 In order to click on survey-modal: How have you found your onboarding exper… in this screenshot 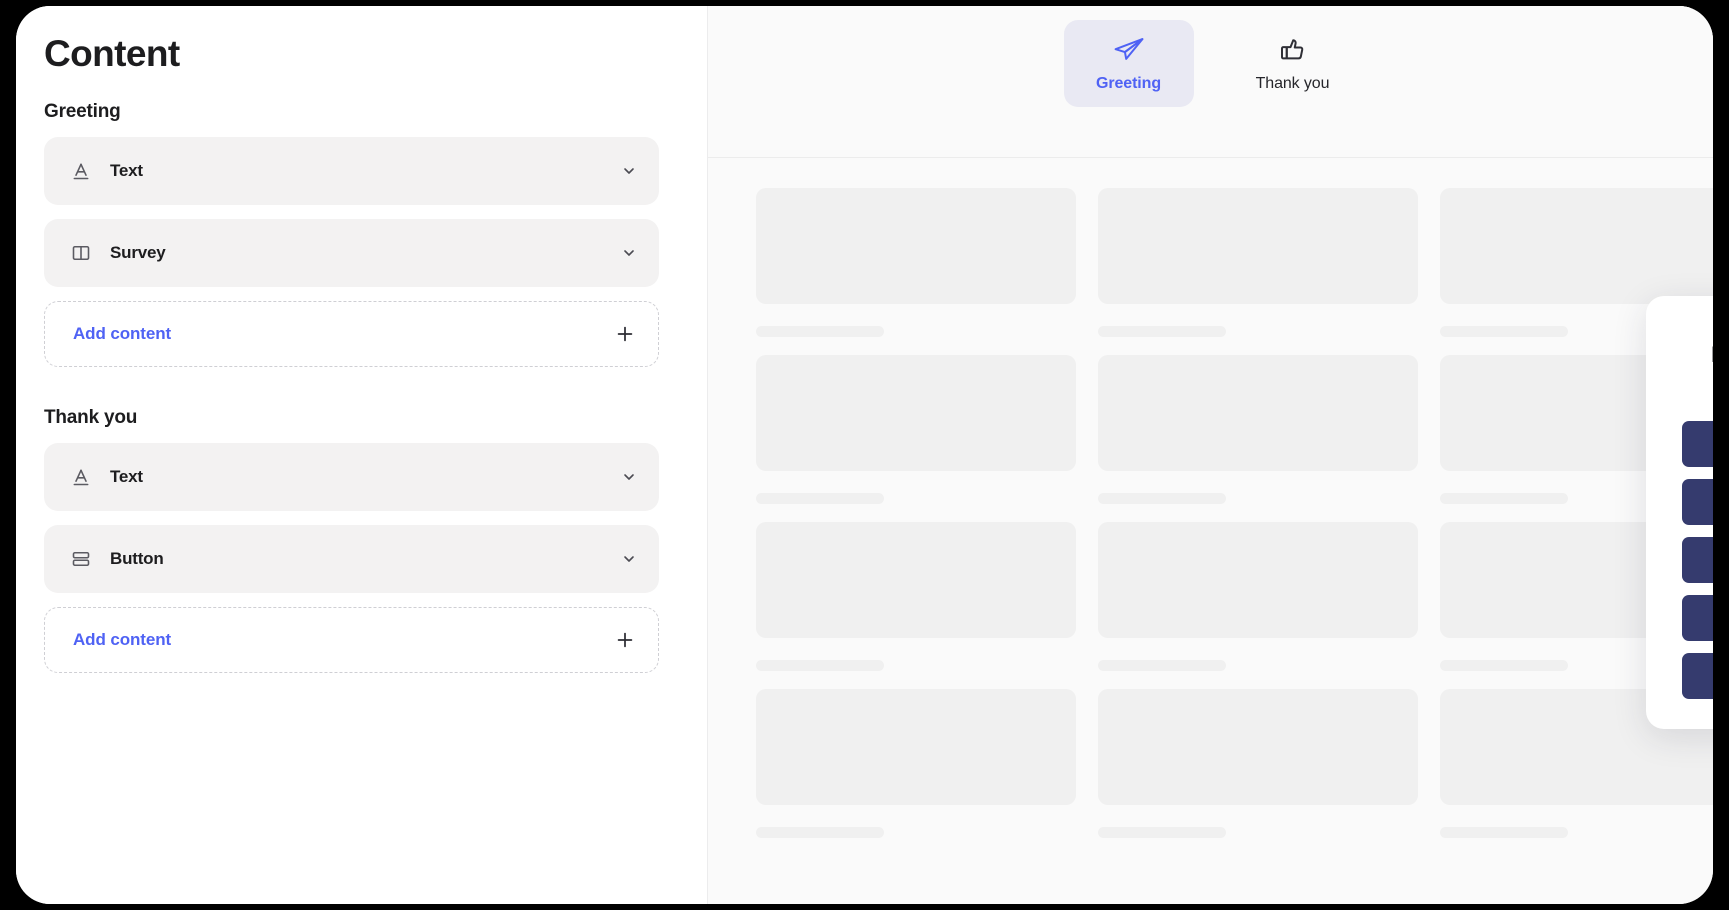, I will do `click(1679, 512)`.